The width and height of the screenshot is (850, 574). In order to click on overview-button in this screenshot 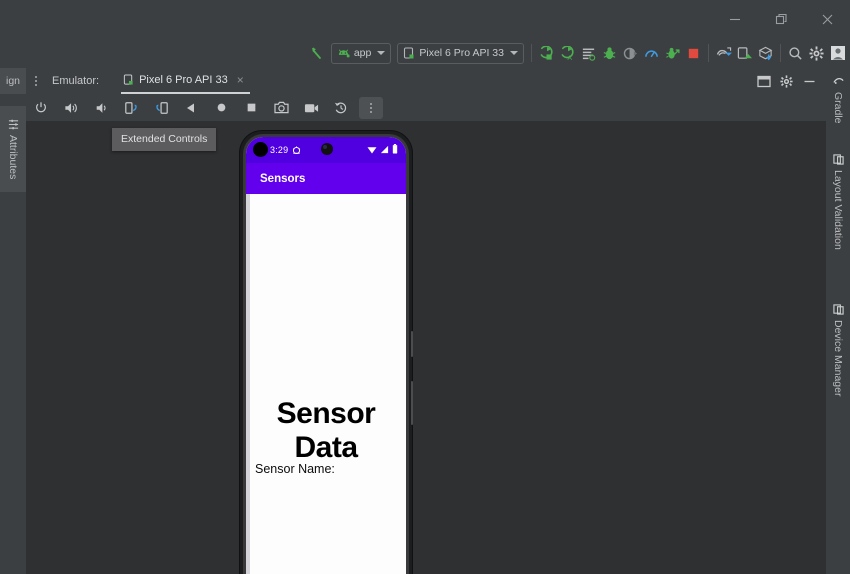, I will do `click(251, 108)`.